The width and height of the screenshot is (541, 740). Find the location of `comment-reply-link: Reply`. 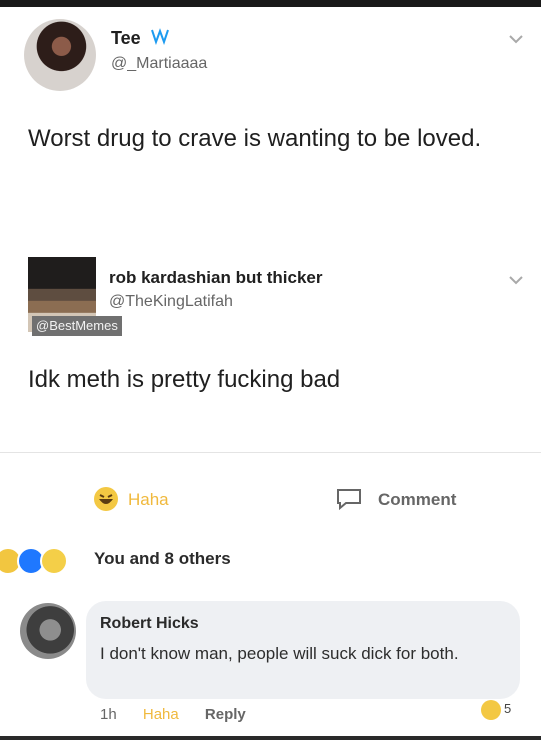

comment-reply-link: Reply is located at coordinates (225, 714).